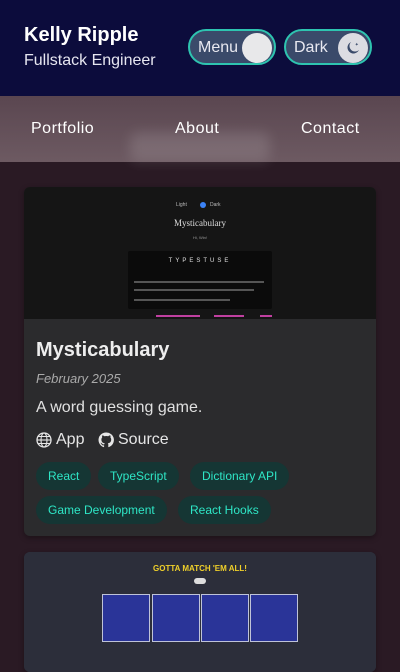  What do you see at coordinates (90, 60) in the screenshot?
I see `site-owner-role: Fullstack Engineer` at bounding box center [90, 60].